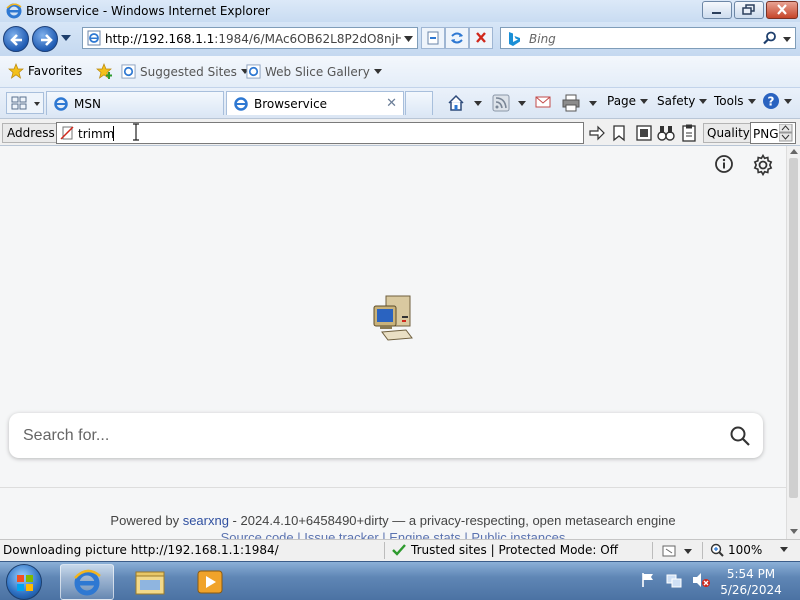  What do you see at coordinates (543, 102) in the screenshot?
I see `read-mail-icon` at bounding box center [543, 102].